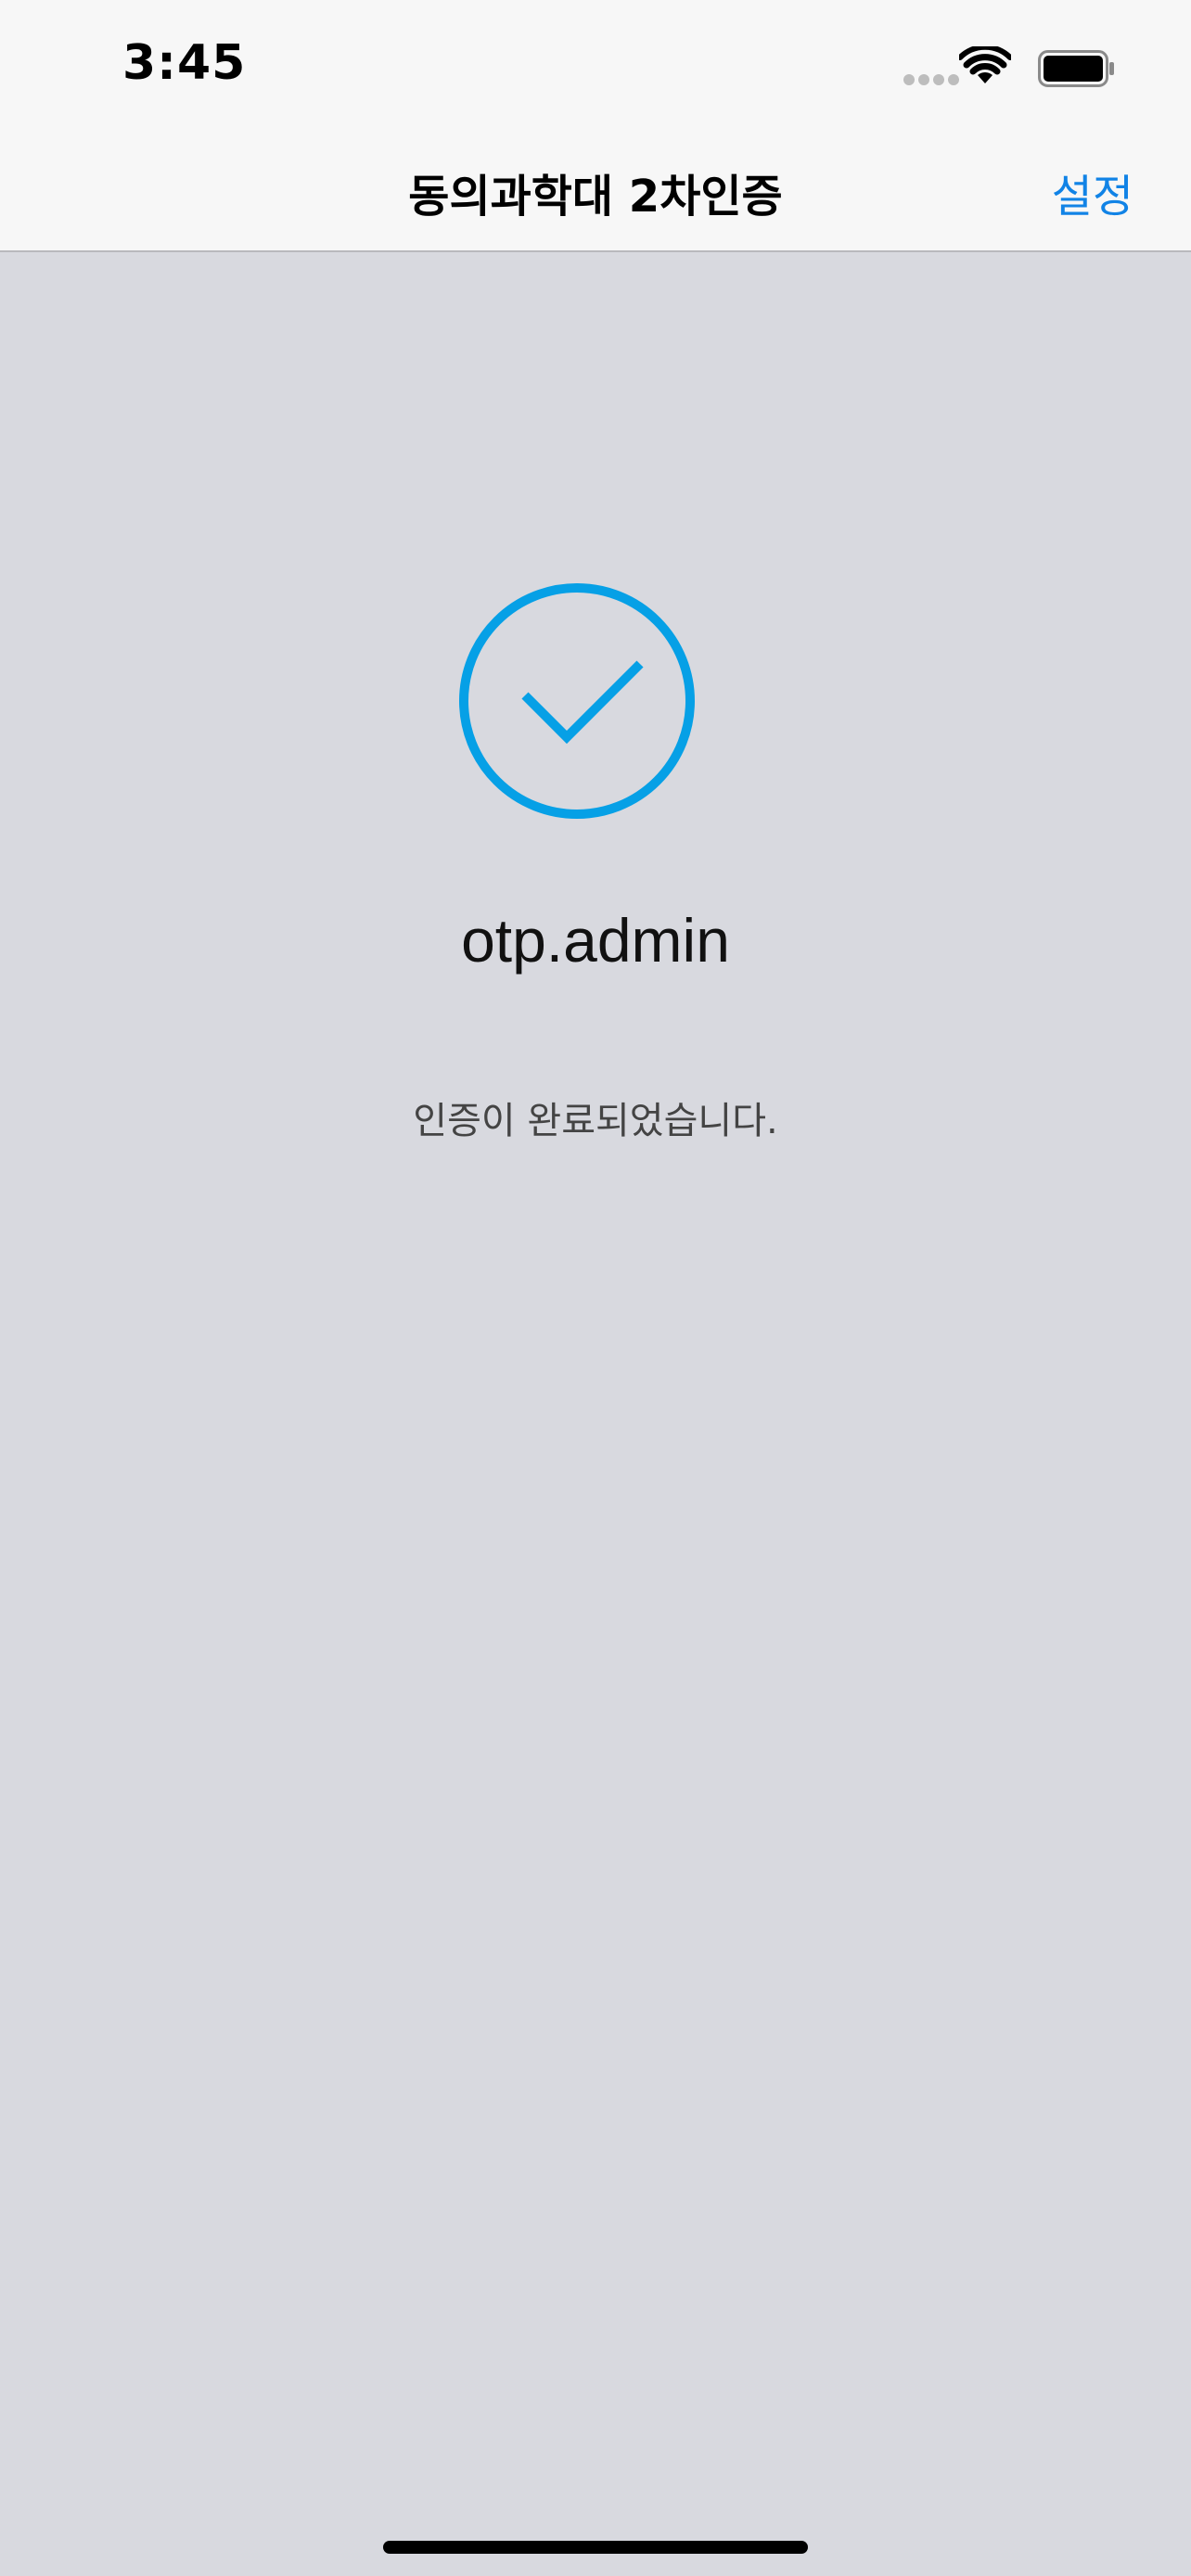 Image resolution: width=1191 pixels, height=2576 pixels. I want to click on top-bar: 3:45 동의과학대 2차인증 설정, so click(595, 126).